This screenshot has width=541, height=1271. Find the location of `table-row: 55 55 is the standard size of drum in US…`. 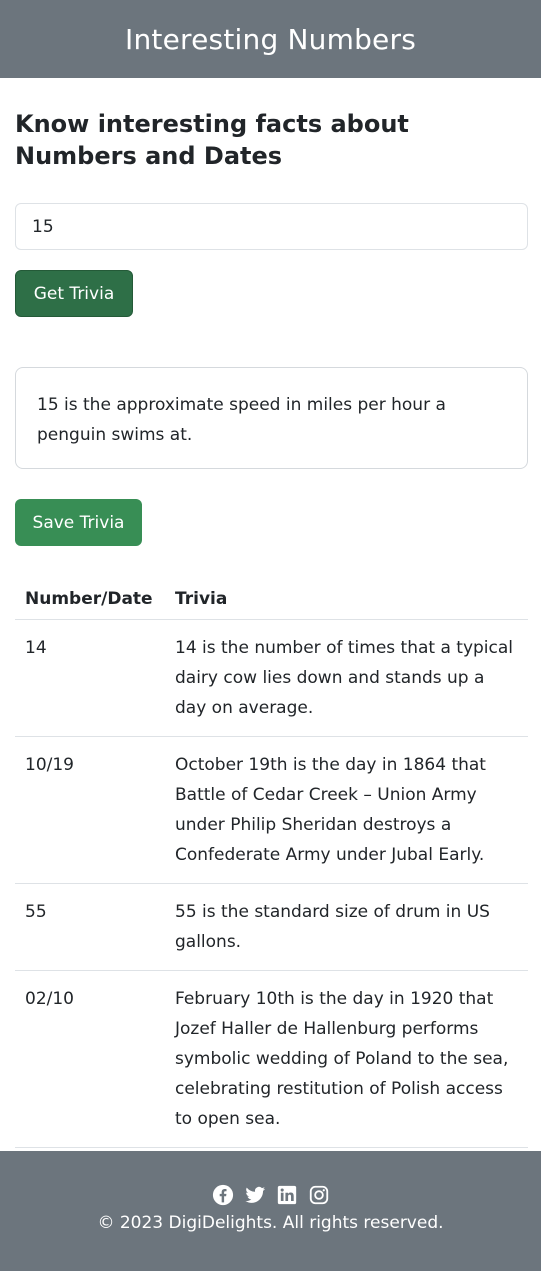

table-row: 55 55 is the standard size of drum in US… is located at coordinates (271, 927).